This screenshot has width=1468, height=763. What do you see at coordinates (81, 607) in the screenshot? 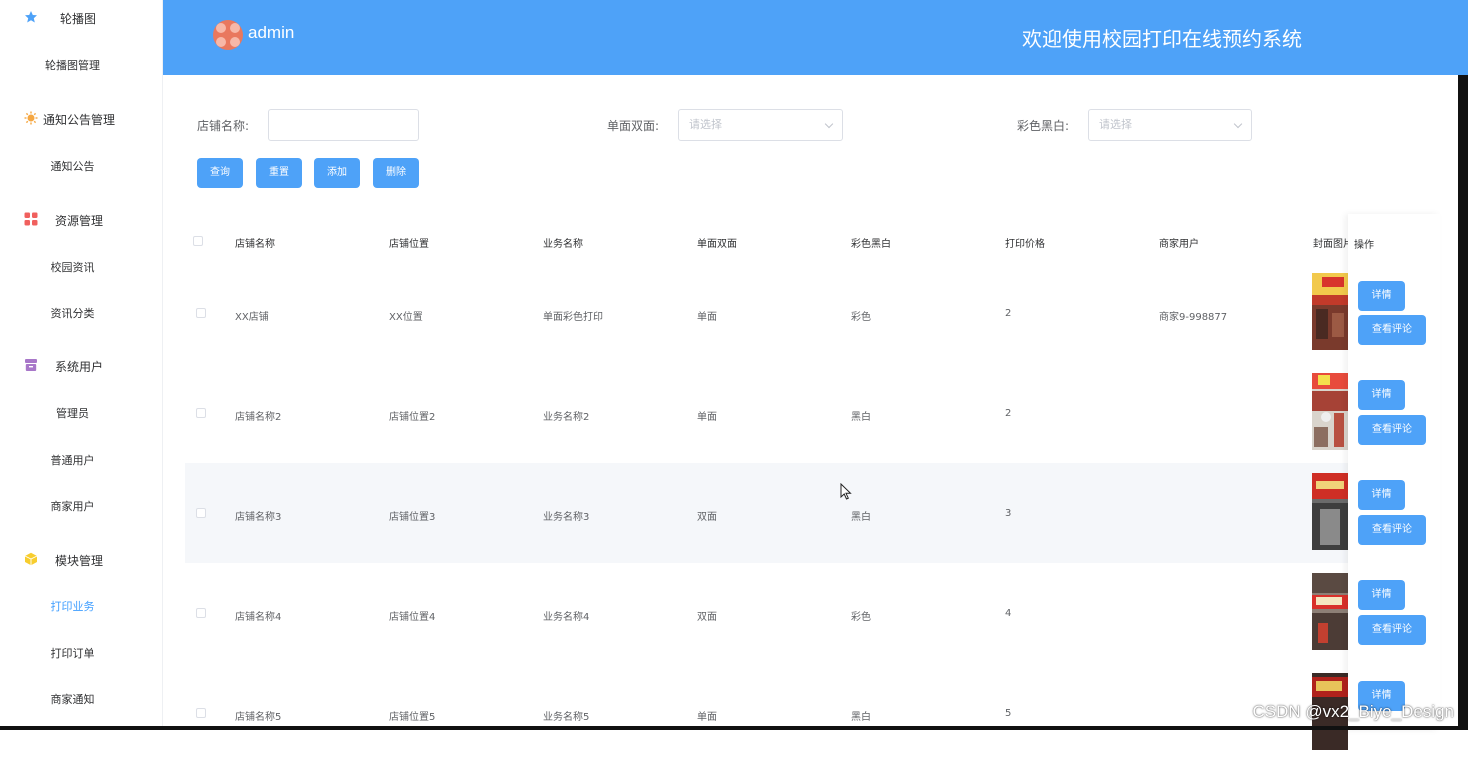
I see `sidebar-item-print-service: 打印业务` at bounding box center [81, 607].